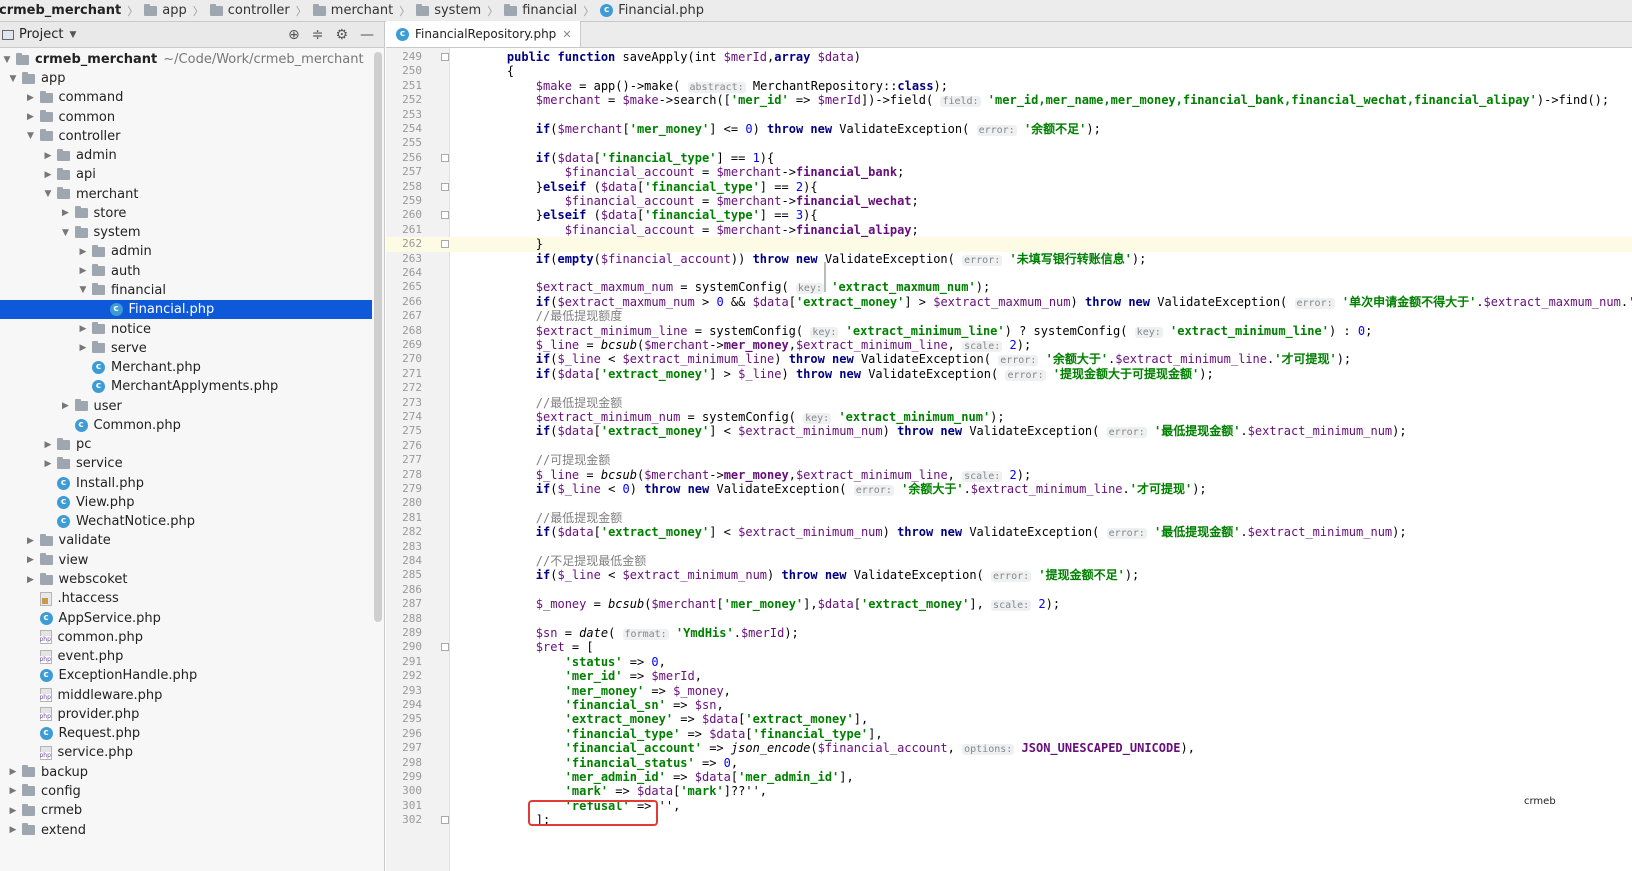 This screenshot has width=1632, height=871. Describe the element at coordinates (186, 406) in the screenshot. I see `tree-folder: ▶ user` at that location.